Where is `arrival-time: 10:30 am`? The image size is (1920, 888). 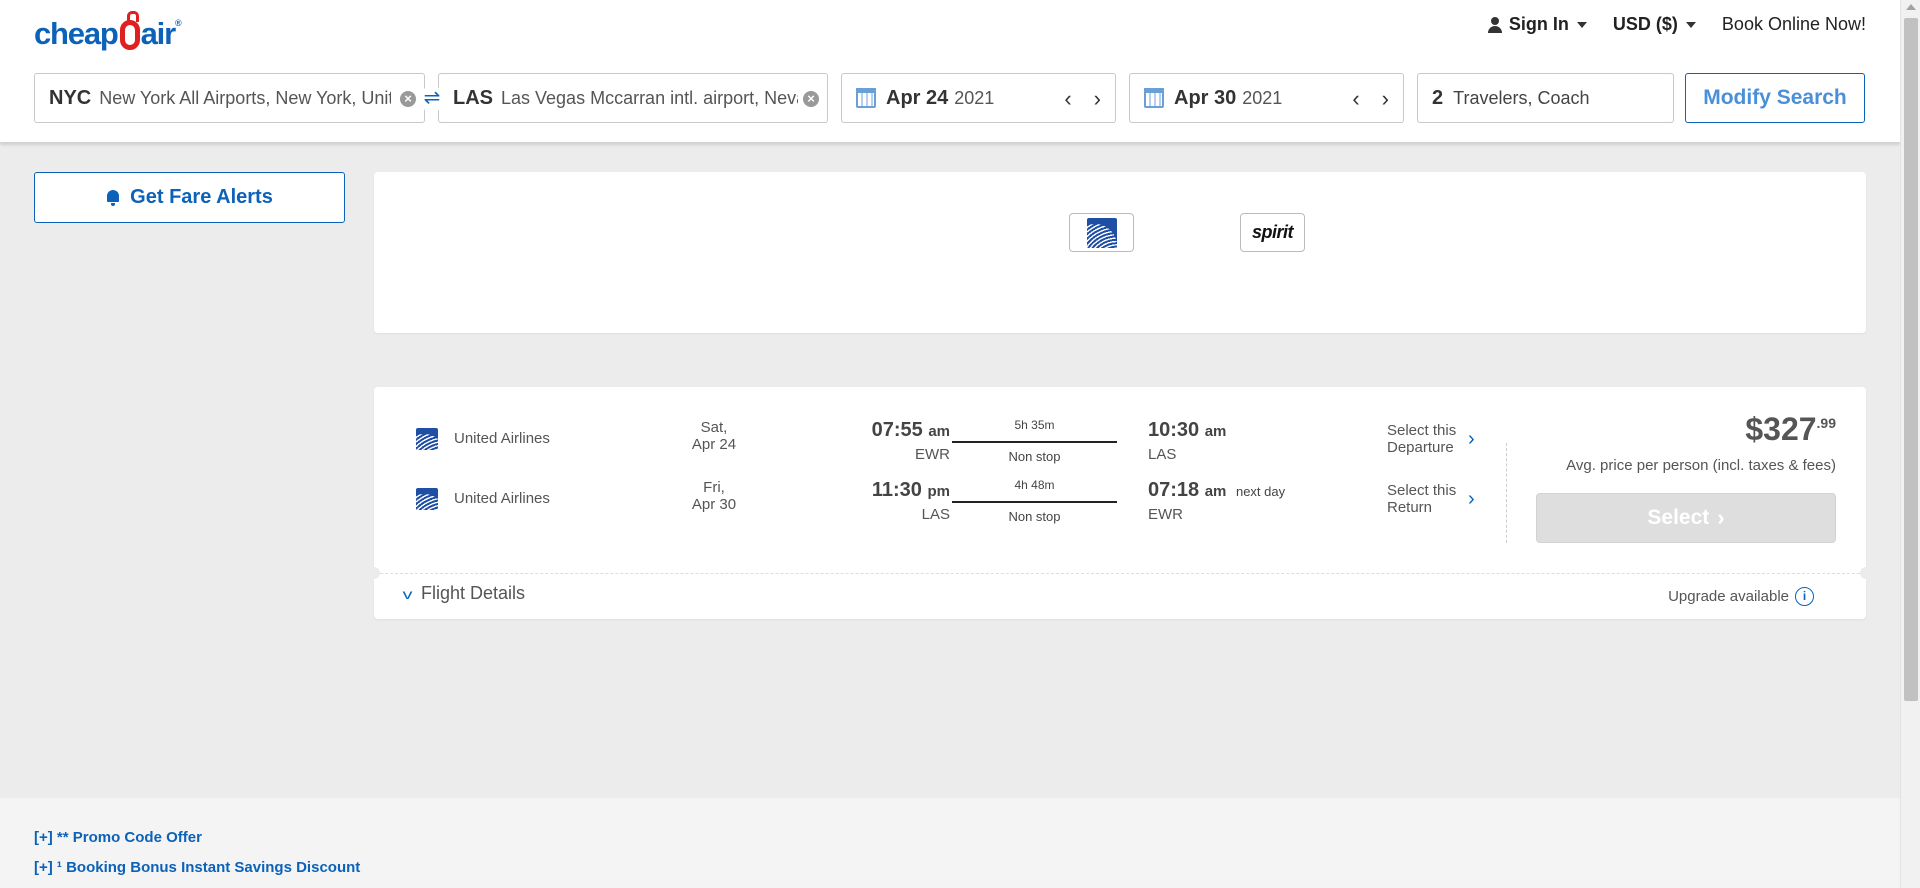 arrival-time: 10:30 am is located at coordinates (1189, 430).